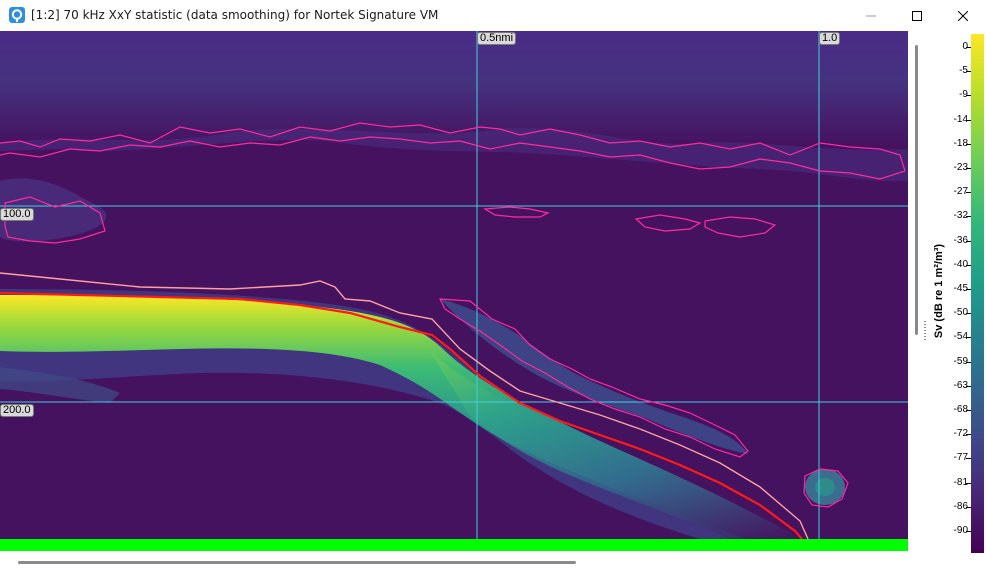 This screenshot has width=986, height=570. Describe the element at coordinates (916, 190) in the screenshot. I see `vertical-scroll-thumb` at that location.